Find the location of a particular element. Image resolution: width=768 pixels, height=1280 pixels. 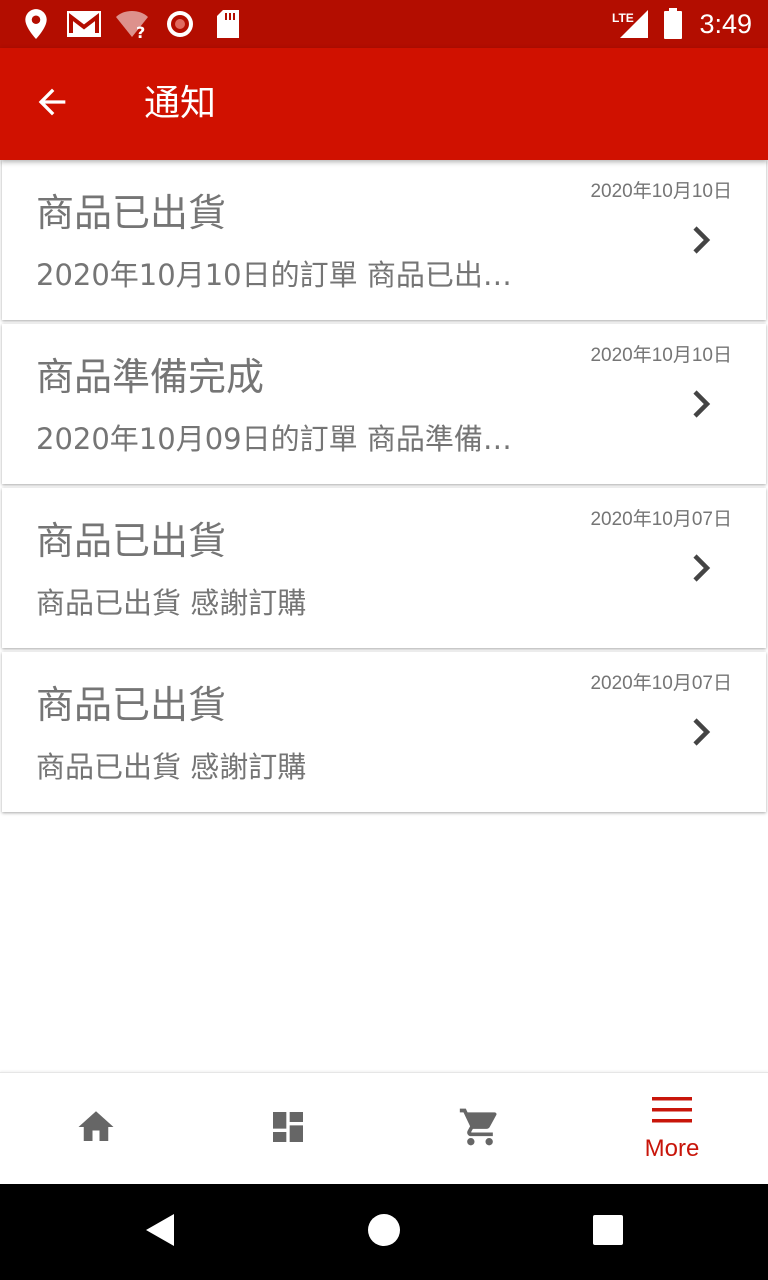

notification-body: 2020年10月09日的訂單 商品準備完成 is located at coordinates (286, 439).